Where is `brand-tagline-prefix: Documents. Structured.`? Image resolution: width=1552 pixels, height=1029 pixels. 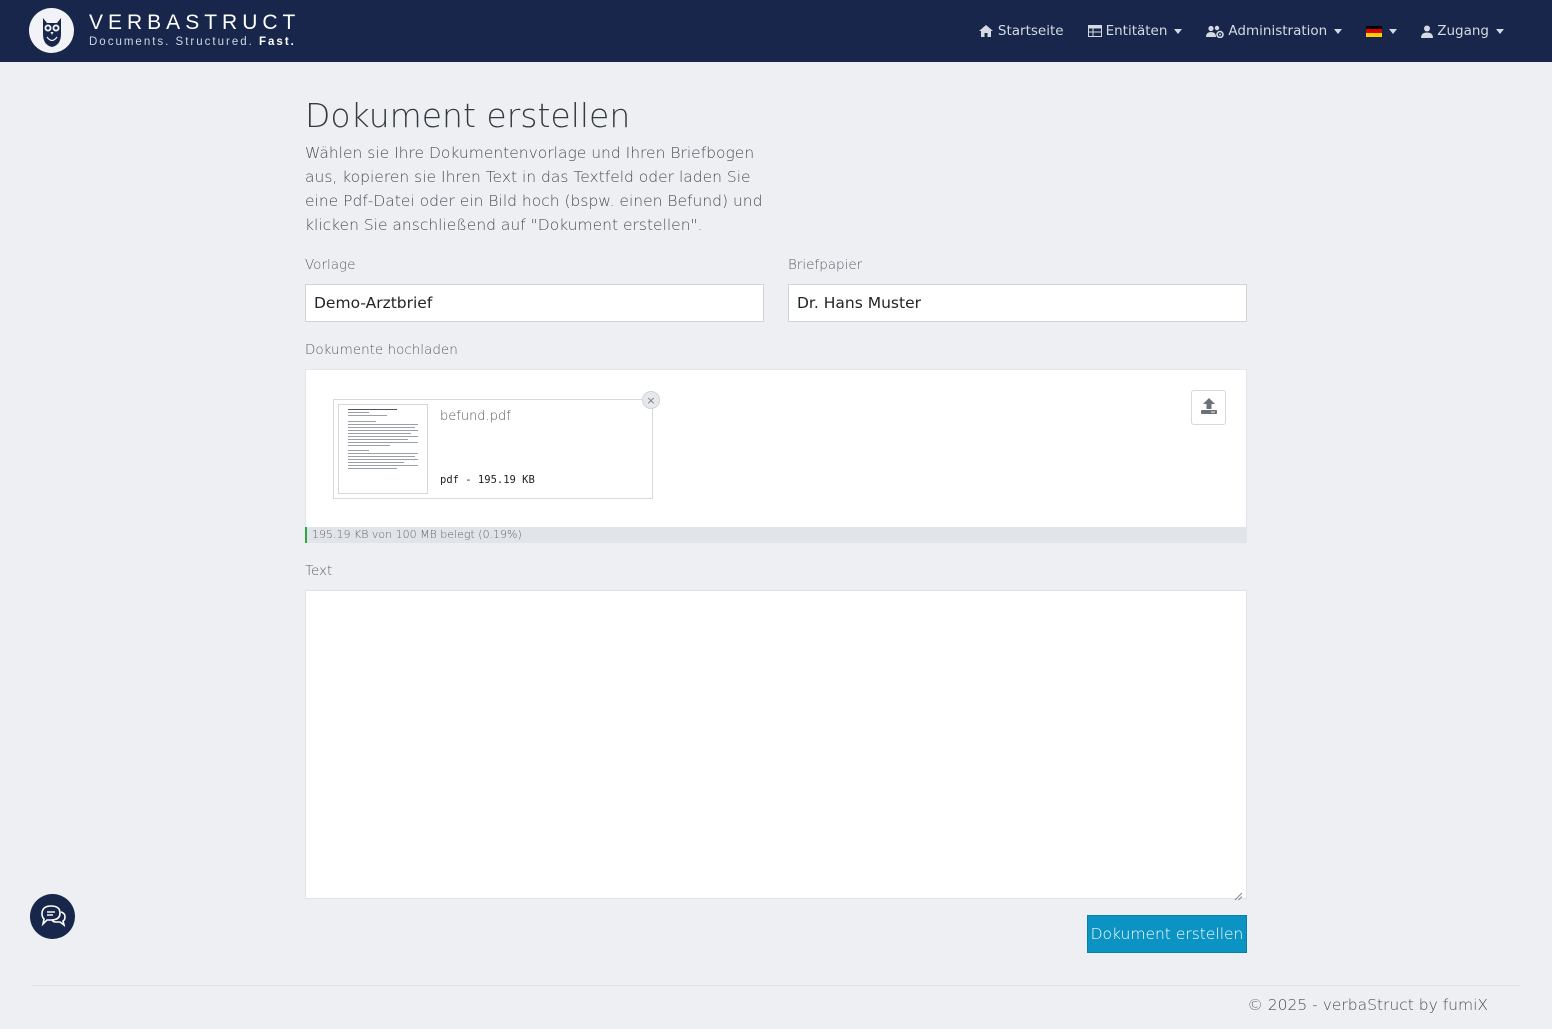
brand-tagline-prefix: Documents. Structured. is located at coordinates (171, 42).